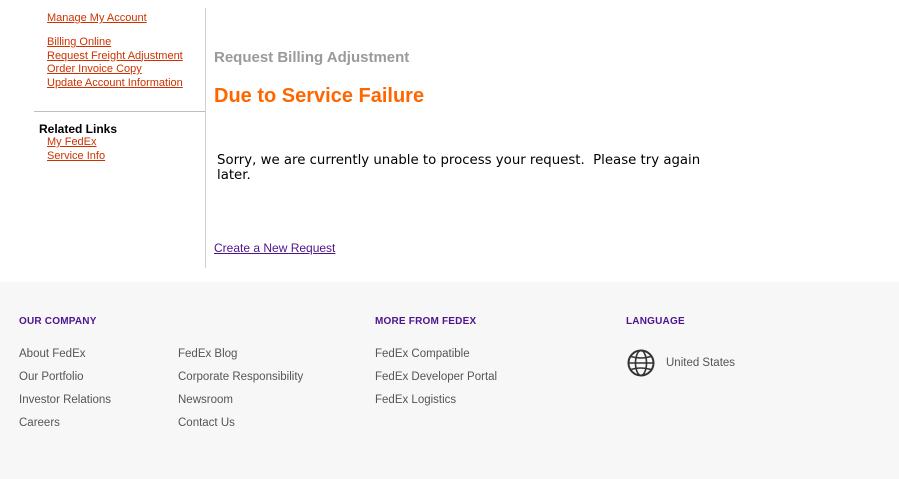 Image resolution: width=899 pixels, height=479 pixels. What do you see at coordinates (641, 363) in the screenshot?
I see `globe-icon` at bounding box center [641, 363].